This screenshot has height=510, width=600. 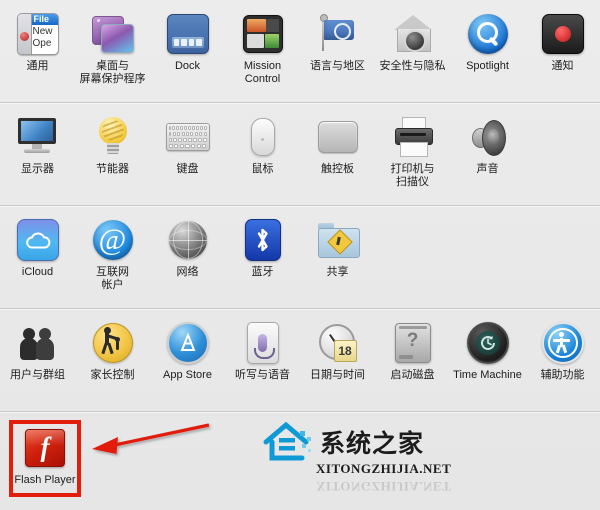 What do you see at coordinates (187, 66) in the screenshot?
I see `pref-label: Dock` at bounding box center [187, 66].